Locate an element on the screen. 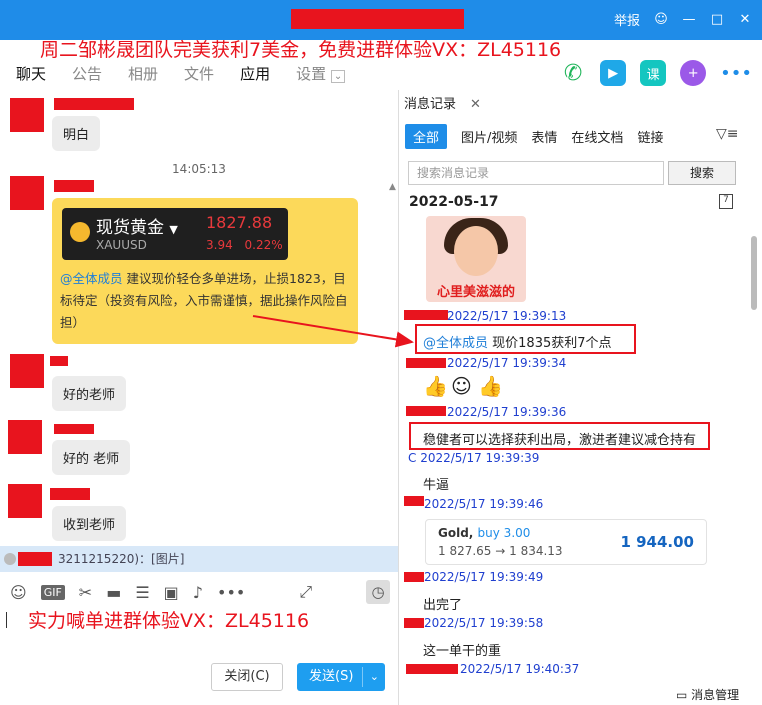 The height and width of the screenshot is (705, 762). trade-symbol: Gold, buy 3.00 is located at coordinates (484, 533).